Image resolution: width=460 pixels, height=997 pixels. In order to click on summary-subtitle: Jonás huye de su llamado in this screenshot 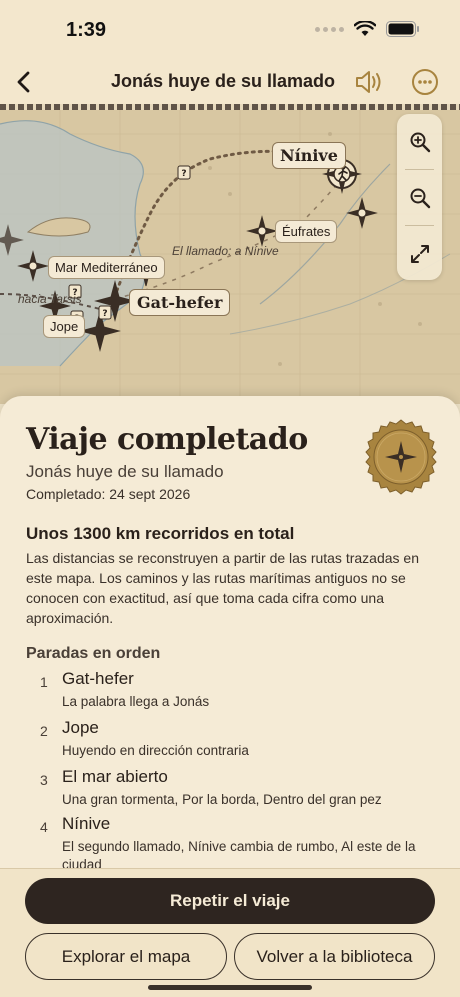, I will do `click(125, 471)`.